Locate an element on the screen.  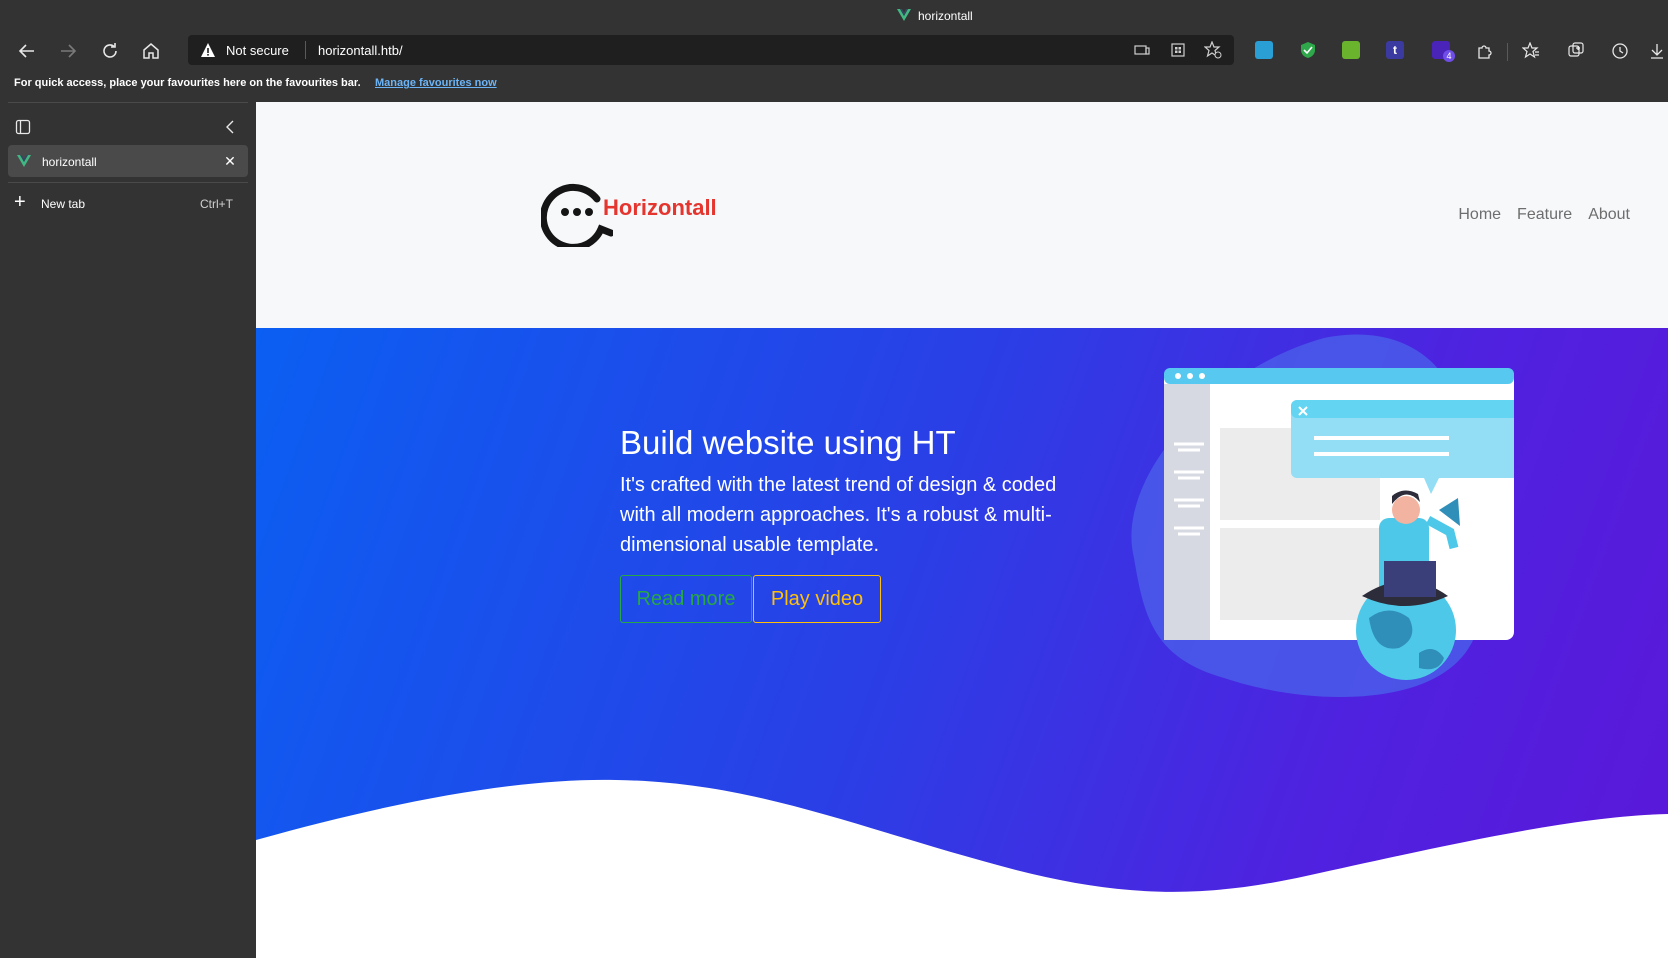
tab-label: horizontall is located at coordinates (69, 162).